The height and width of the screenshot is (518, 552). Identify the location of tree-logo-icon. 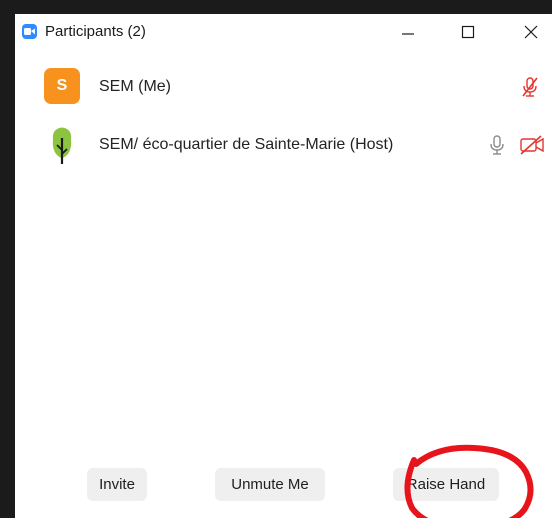
(62, 145).